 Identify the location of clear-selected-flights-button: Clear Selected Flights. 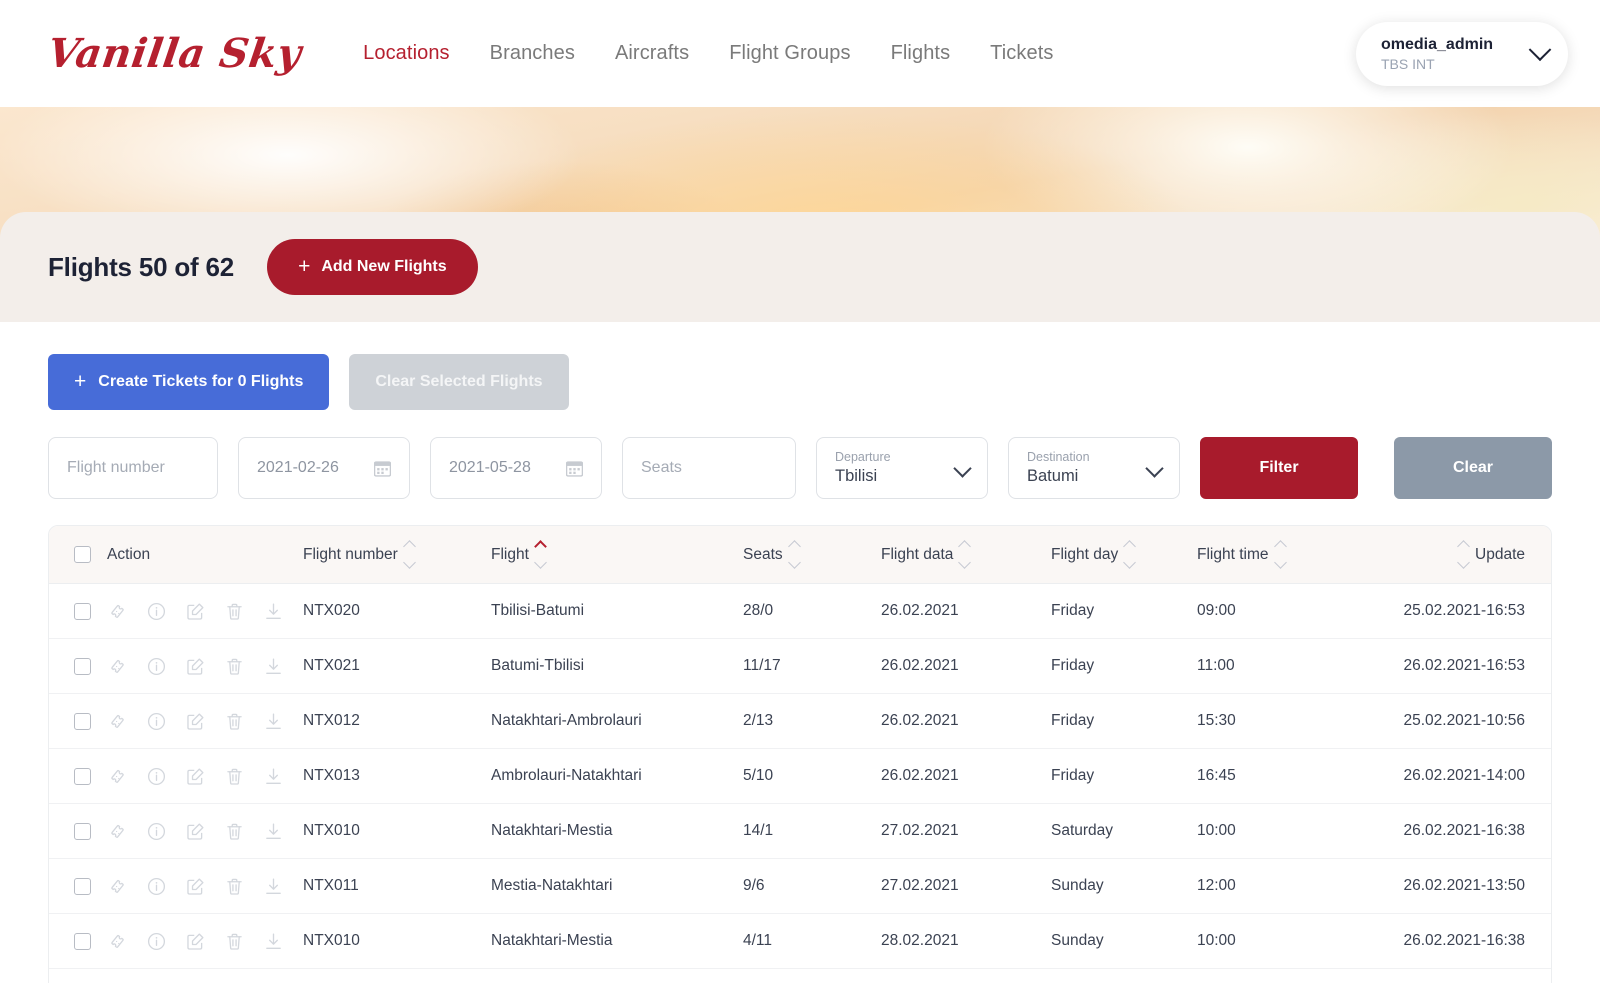
(459, 382).